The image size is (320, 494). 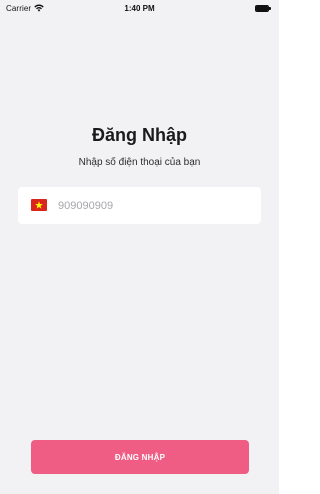 I want to click on phone-number-input, so click(x=153, y=206).